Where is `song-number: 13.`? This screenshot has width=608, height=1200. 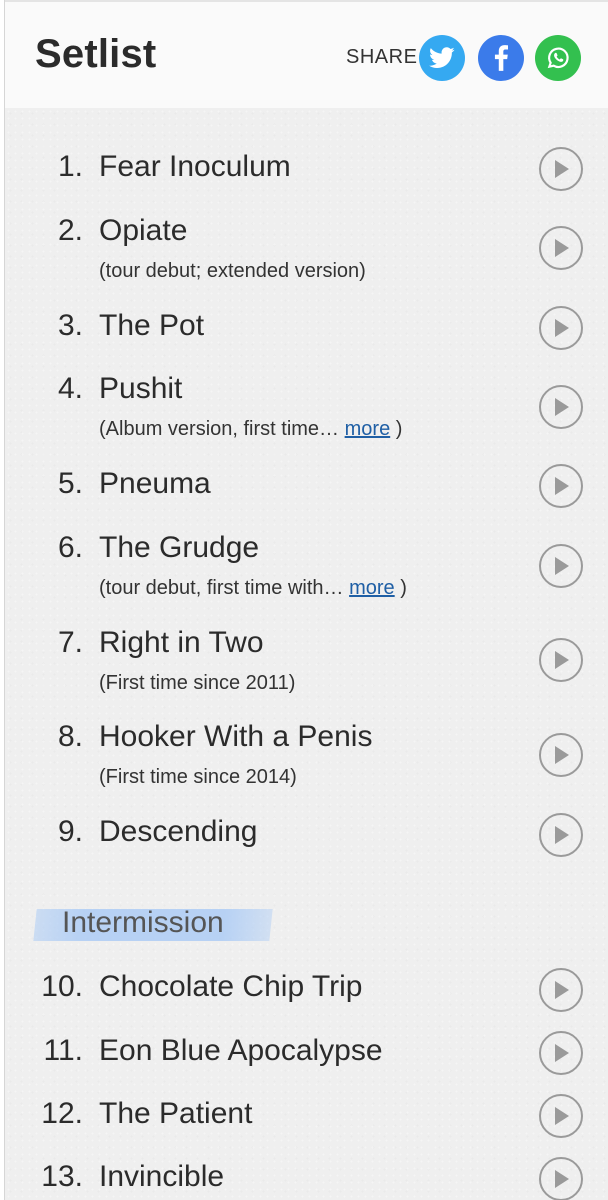 song-number: 13. is located at coordinates (62, 1176).